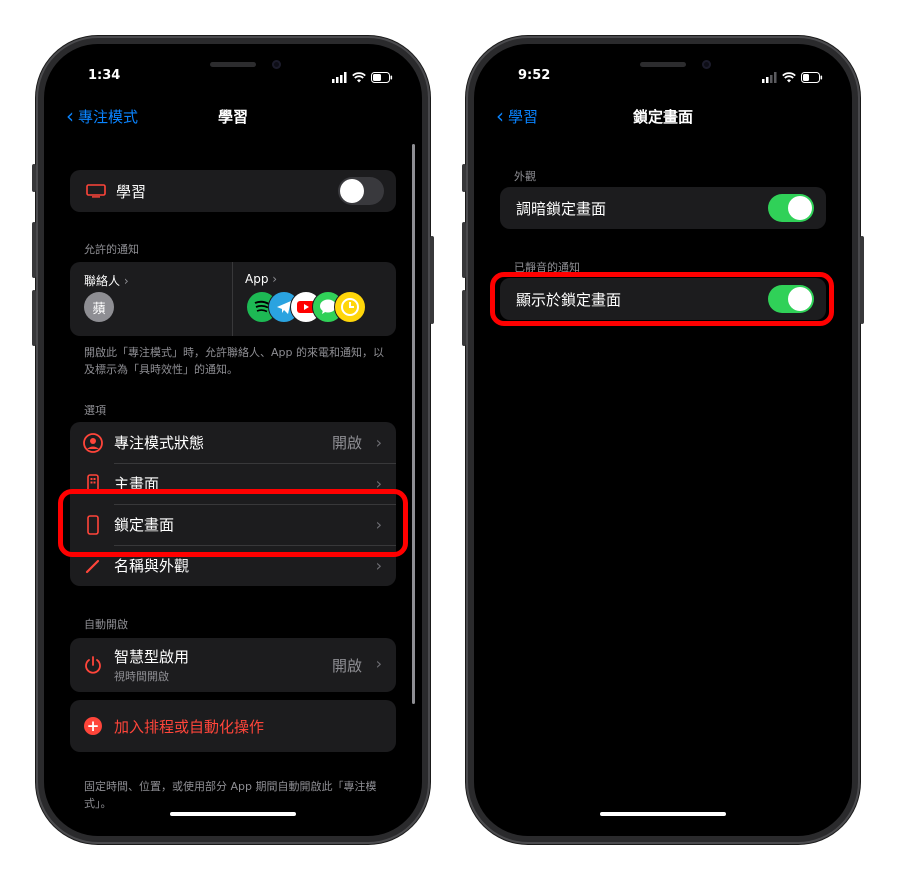 The image size is (900, 879). I want to click on option-label: 名稱與外觀, so click(152, 566).